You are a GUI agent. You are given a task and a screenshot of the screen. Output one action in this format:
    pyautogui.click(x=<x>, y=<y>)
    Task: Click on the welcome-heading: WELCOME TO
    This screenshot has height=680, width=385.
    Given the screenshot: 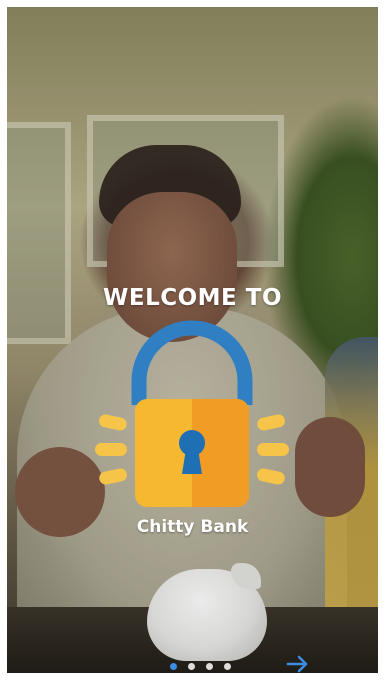 What is the action you would take?
    pyautogui.click(x=192, y=298)
    